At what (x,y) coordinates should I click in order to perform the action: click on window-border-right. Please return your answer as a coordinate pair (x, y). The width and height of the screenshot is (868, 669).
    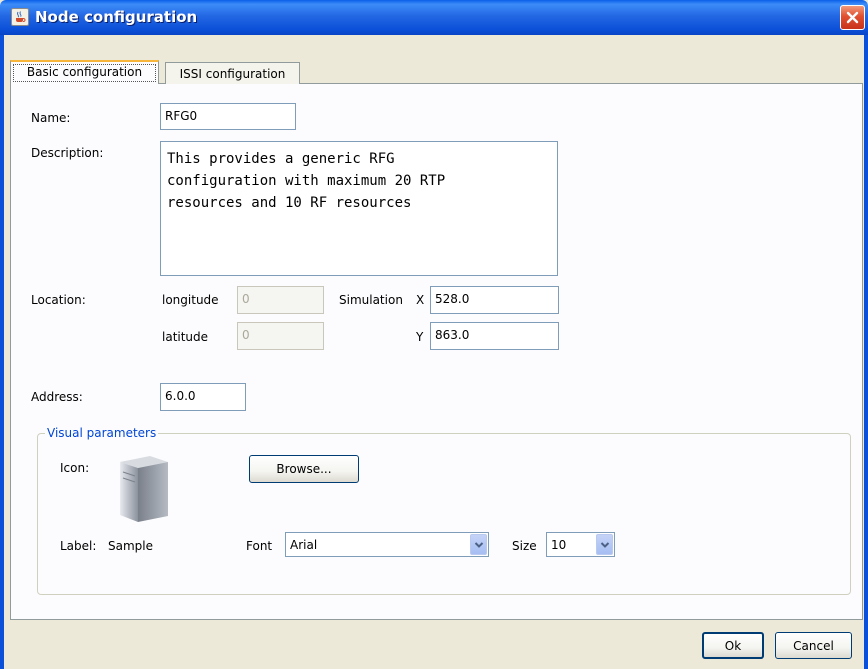
    Looking at the image, I should click on (866, 352).